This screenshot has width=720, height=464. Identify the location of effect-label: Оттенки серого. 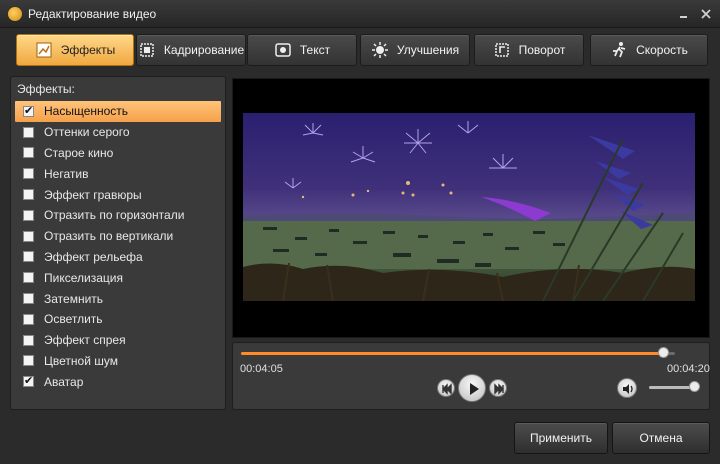
(87, 132).